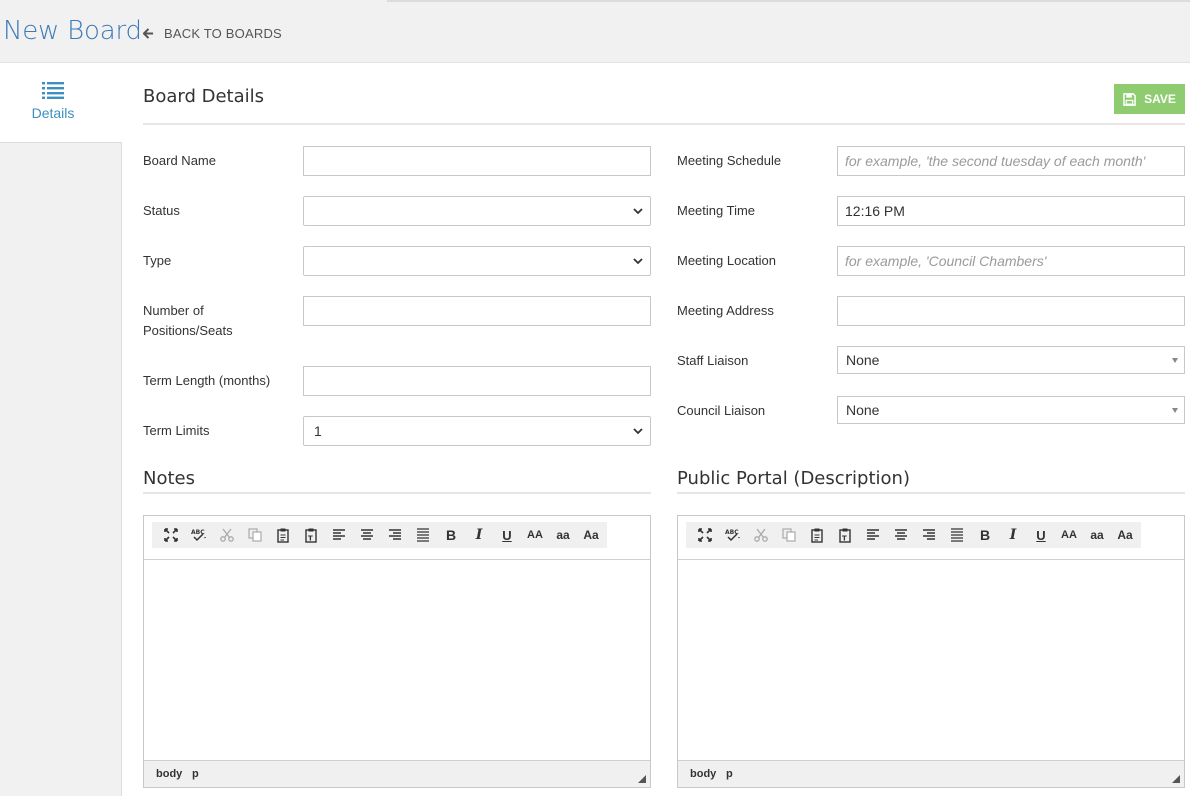  I want to click on fullscreen-icon, so click(705, 535).